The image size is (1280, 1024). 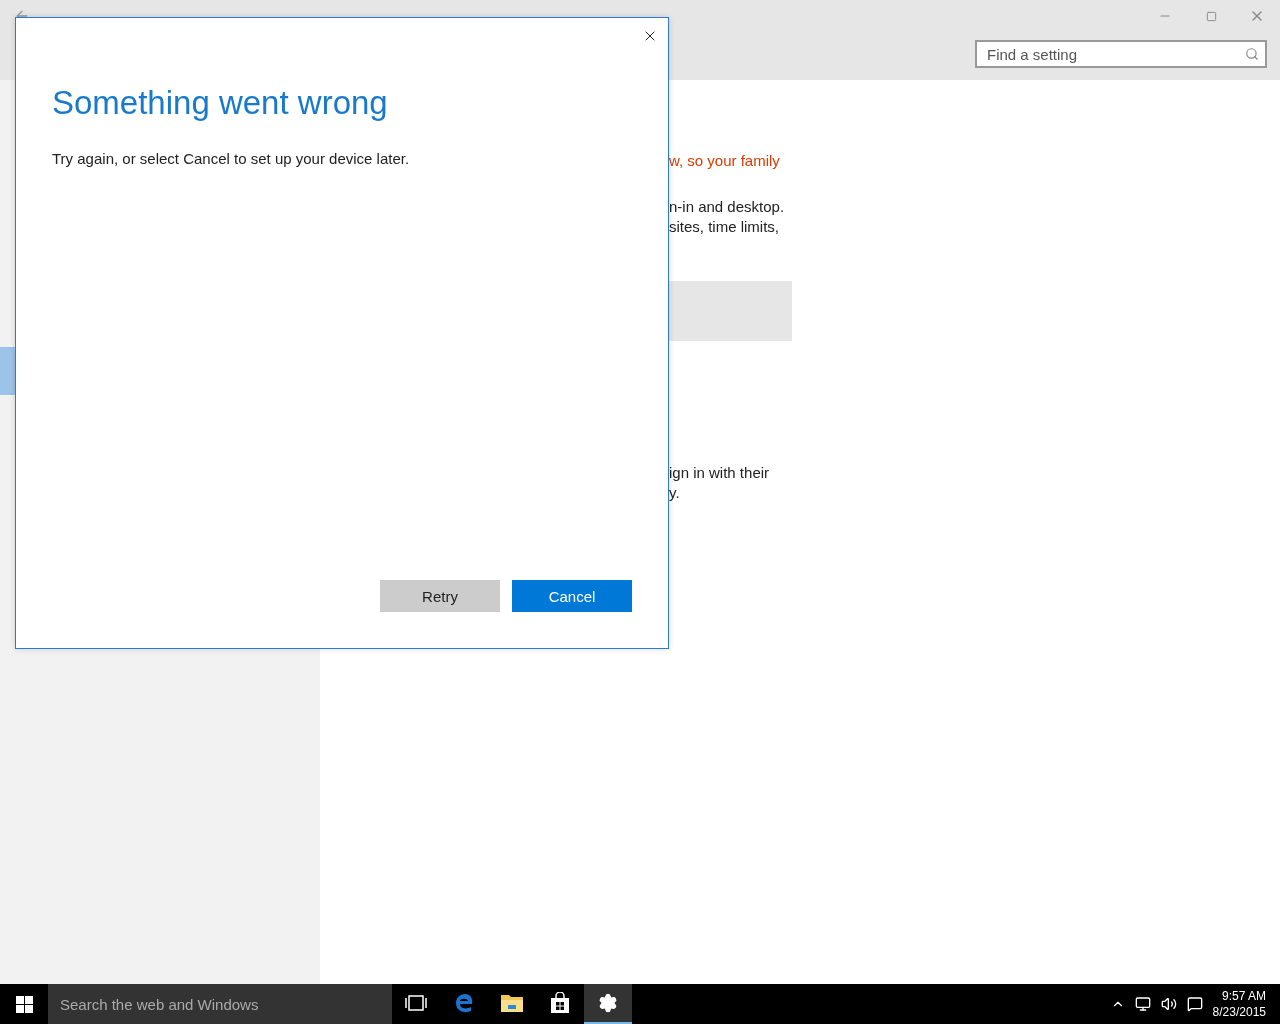 What do you see at coordinates (512, 1003) in the screenshot?
I see `folder-icon` at bounding box center [512, 1003].